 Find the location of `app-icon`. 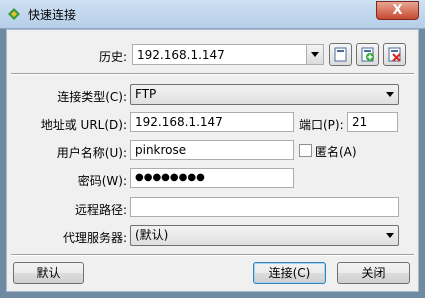

app-icon is located at coordinates (14, 14).